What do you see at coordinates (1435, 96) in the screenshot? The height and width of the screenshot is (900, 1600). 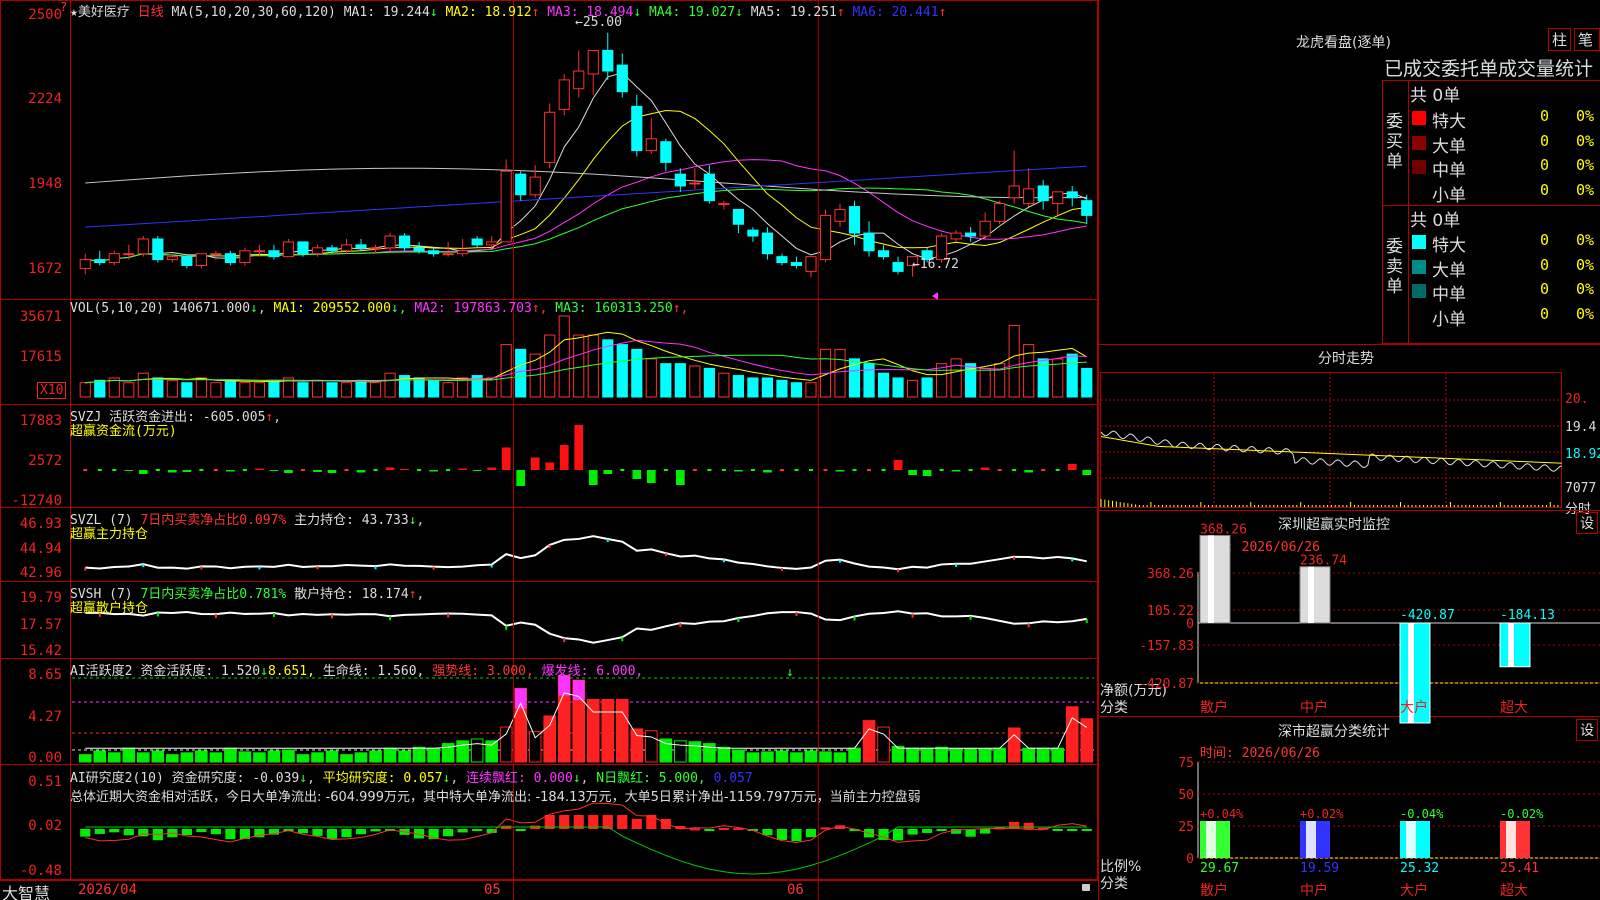 I see `buy-total: 共 0单` at bounding box center [1435, 96].